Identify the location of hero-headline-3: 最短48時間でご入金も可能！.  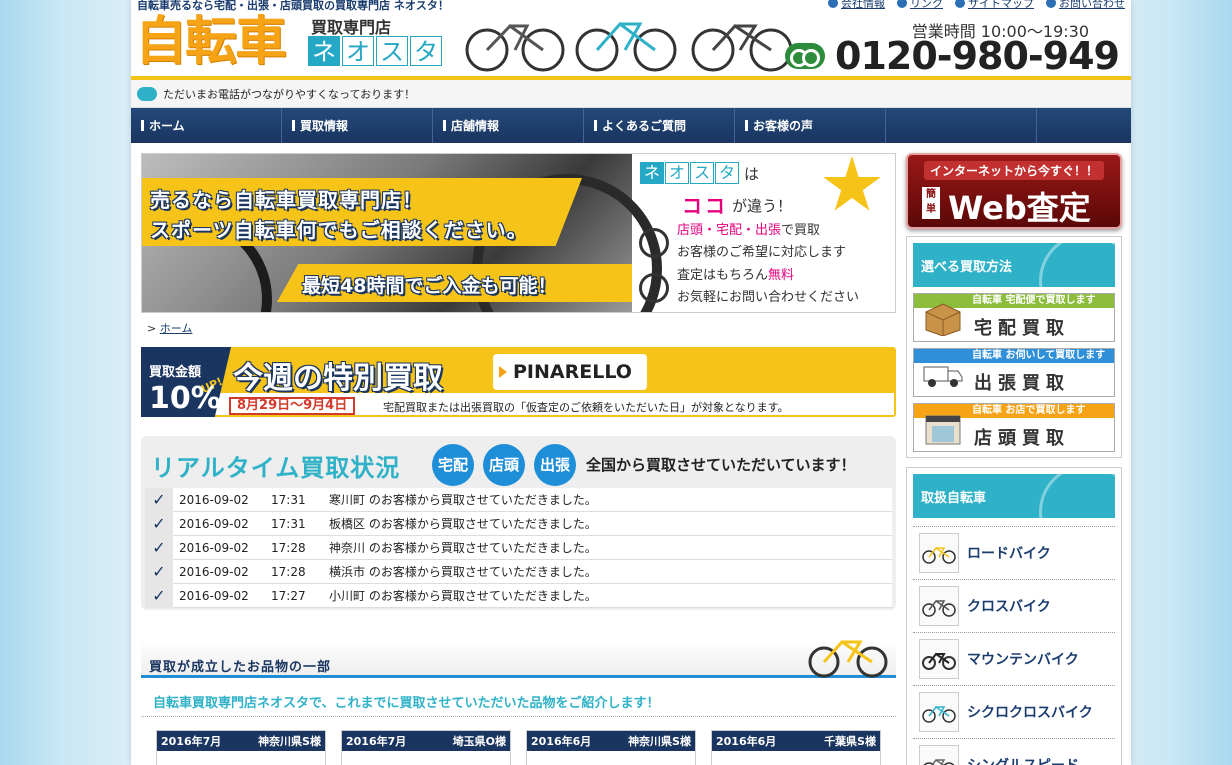
(429, 286).